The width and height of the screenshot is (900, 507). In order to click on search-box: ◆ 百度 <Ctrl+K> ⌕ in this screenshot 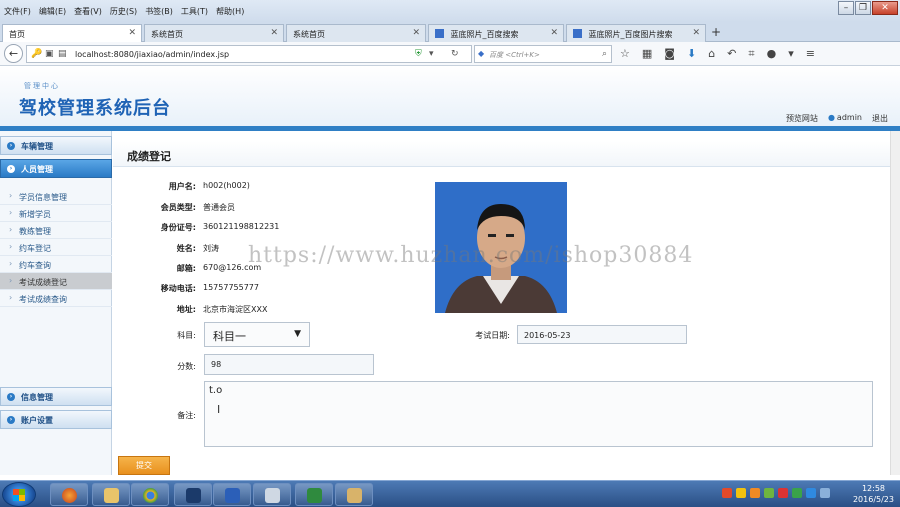, I will do `click(543, 54)`.